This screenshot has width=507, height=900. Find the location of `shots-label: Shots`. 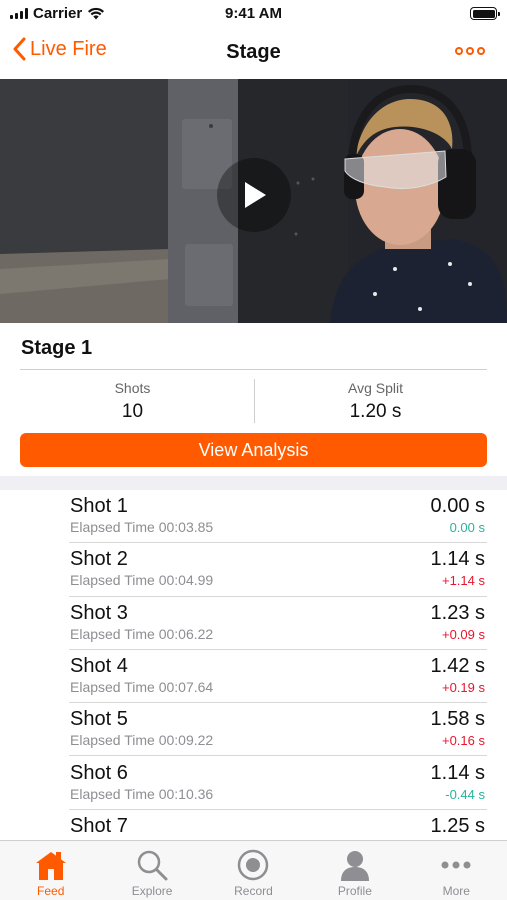

shots-label: Shots is located at coordinates (132, 388).